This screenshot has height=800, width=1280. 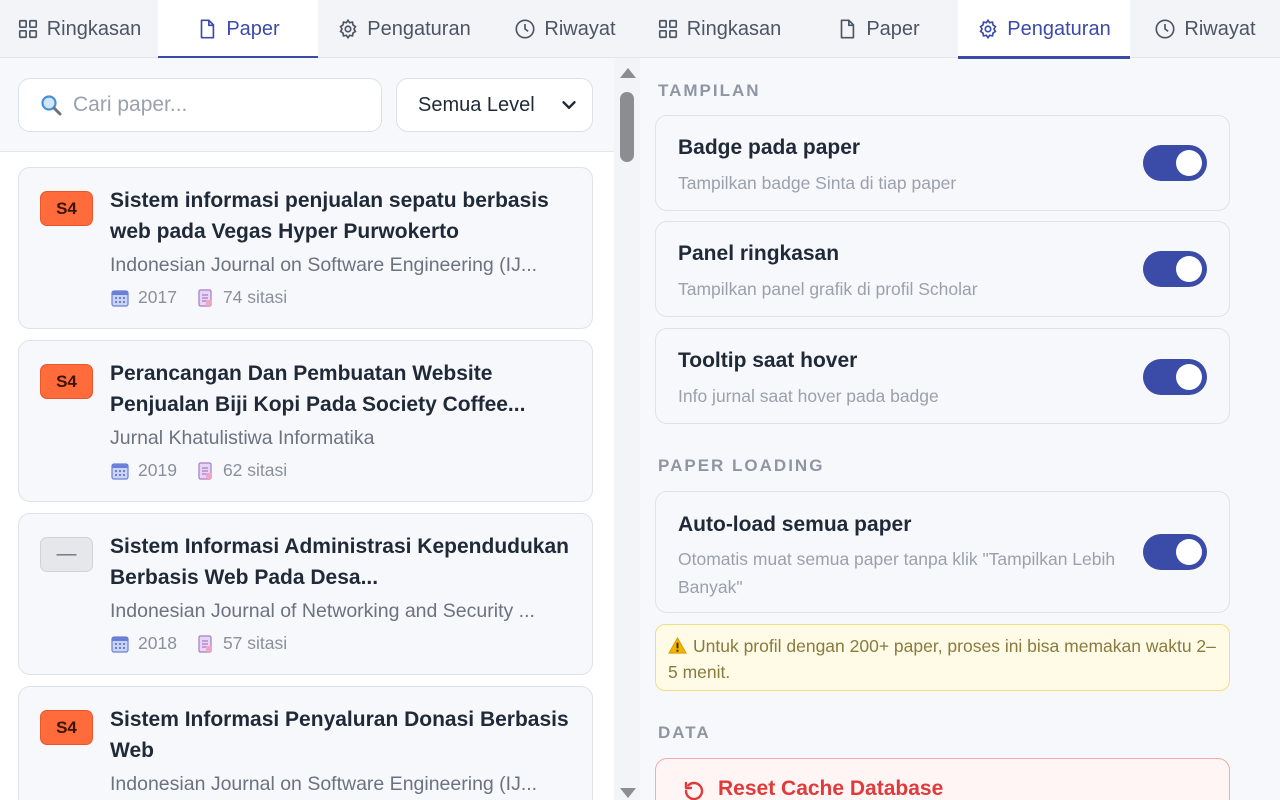 I want to click on search-box, so click(x=200, y=105).